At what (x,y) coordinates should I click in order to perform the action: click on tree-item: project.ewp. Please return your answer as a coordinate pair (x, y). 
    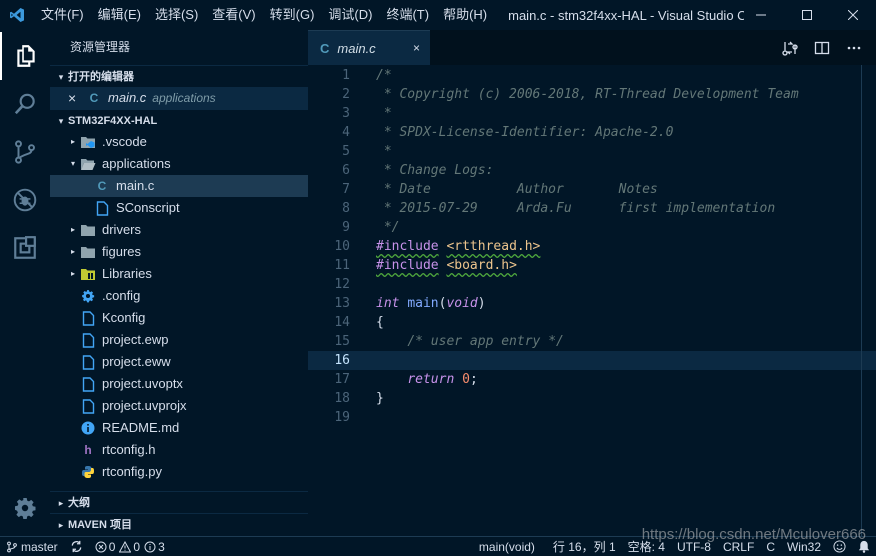
    Looking at the image, I should click on (179, 340).